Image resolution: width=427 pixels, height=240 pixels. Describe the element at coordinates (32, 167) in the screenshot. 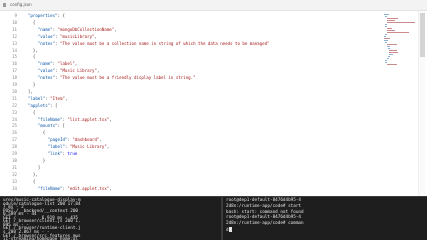

I see `code-token: ]` at that location.